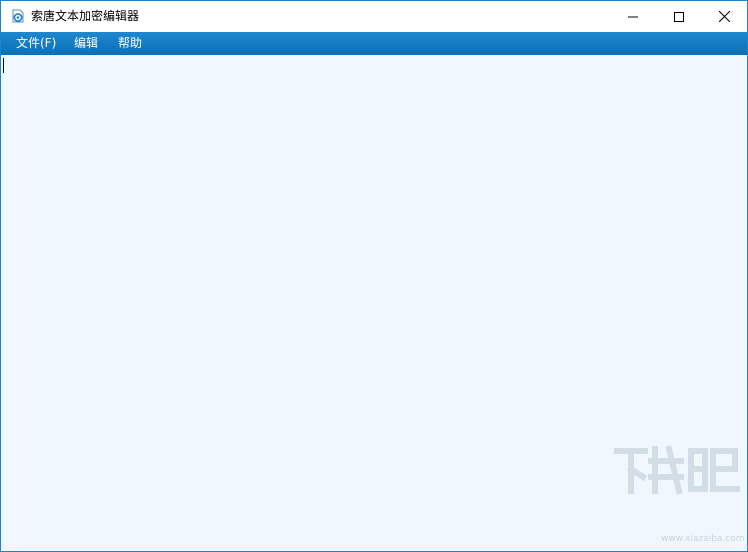  I want to click on minimize-icon, so click(633, 16).